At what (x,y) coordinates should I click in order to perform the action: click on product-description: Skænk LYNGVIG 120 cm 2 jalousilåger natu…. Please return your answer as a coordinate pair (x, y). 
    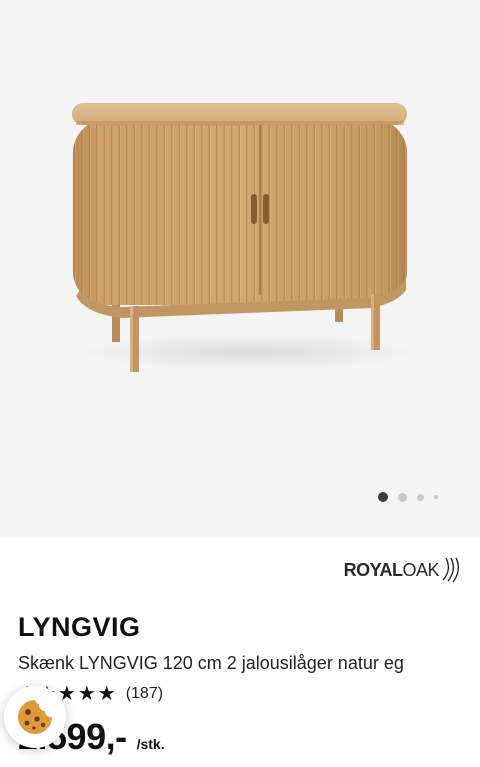
    Looking at the image, I should click on (211, 663).